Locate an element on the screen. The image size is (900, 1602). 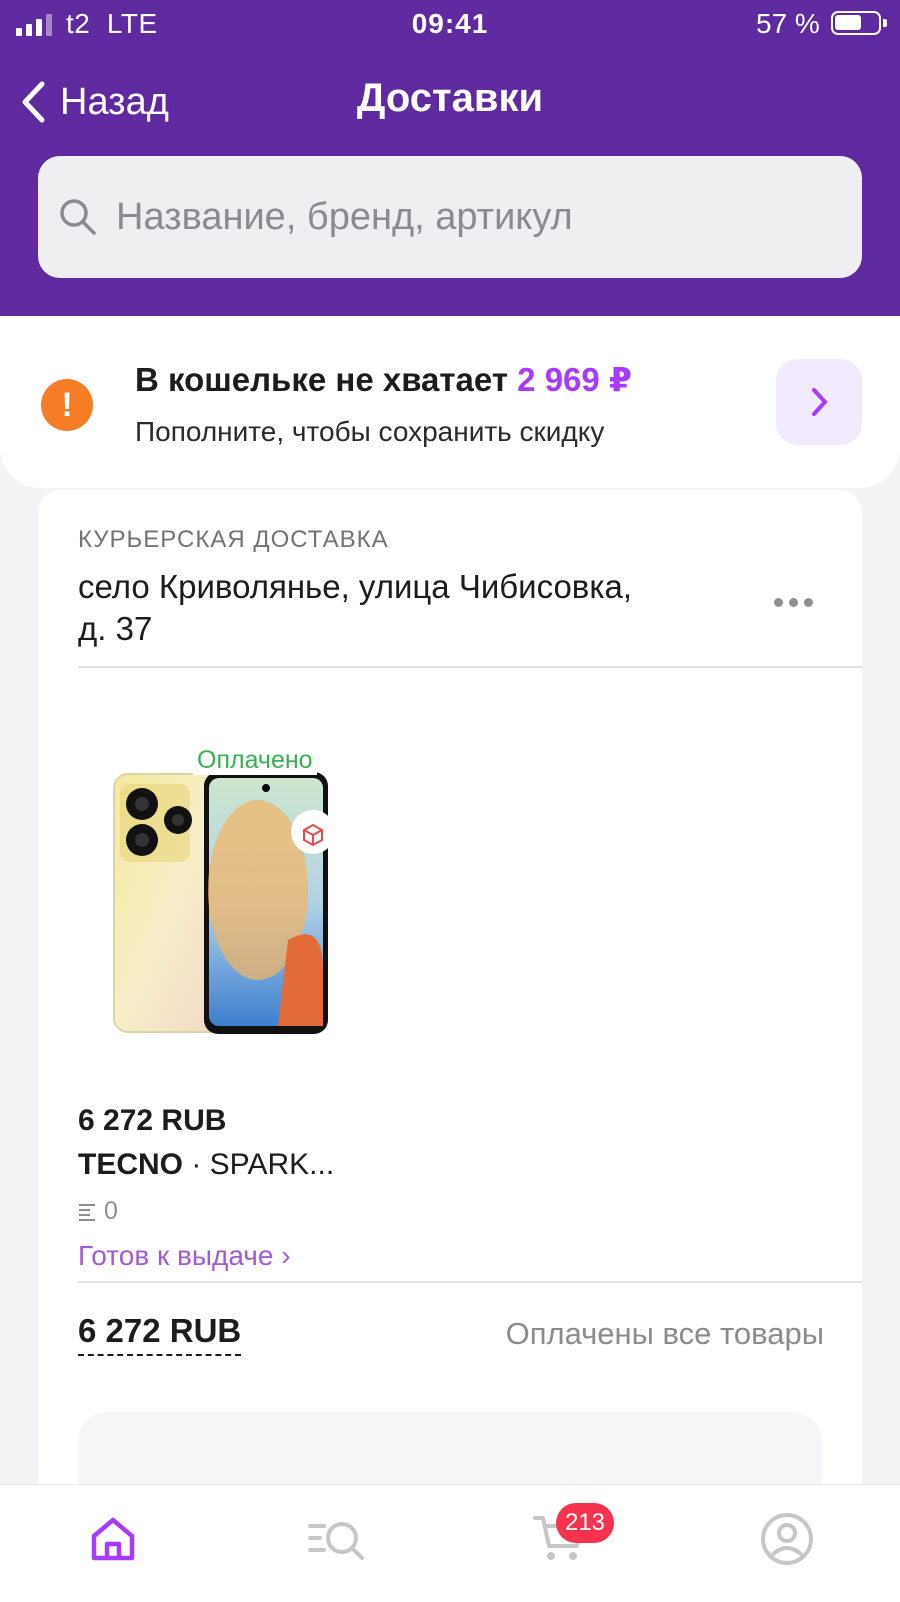
tab-home is located at coordinates (113, 1539).